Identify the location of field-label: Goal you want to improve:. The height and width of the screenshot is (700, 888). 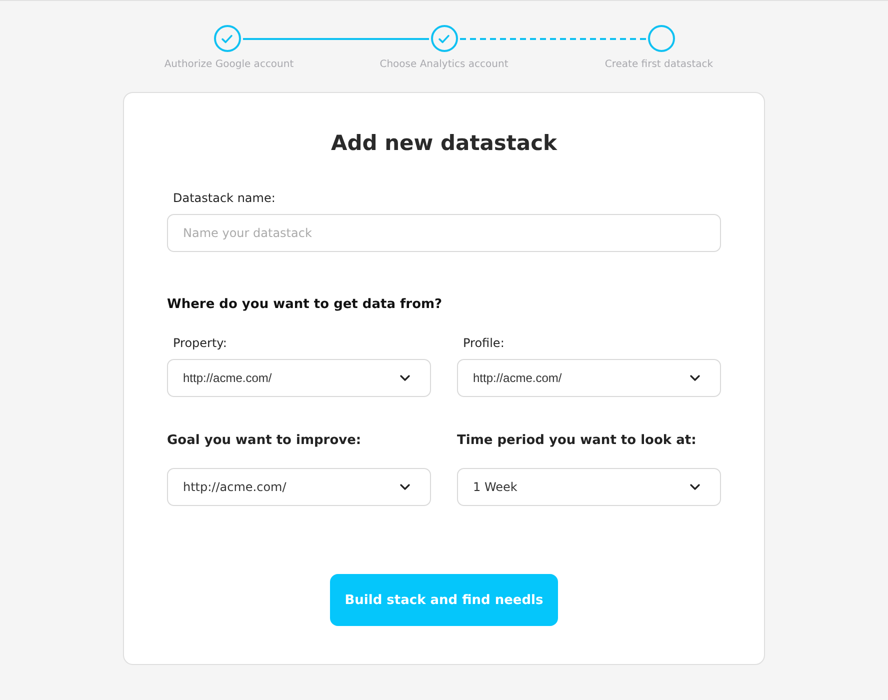
(264, 440).